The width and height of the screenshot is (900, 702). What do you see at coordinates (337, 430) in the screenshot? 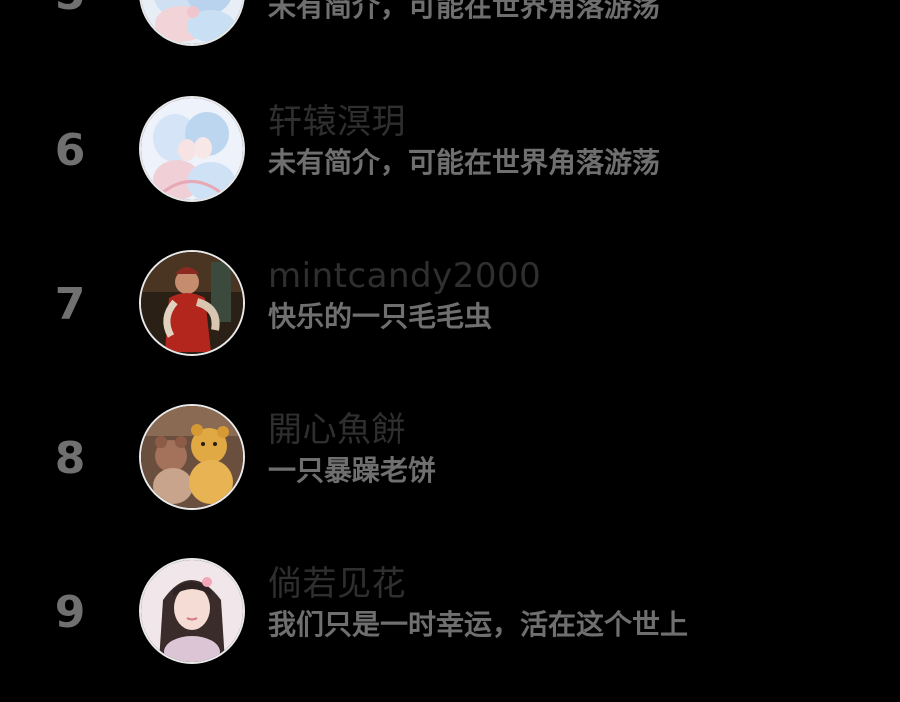
I see `user-name: 開心魚餅` at bounding box center [337, 430].